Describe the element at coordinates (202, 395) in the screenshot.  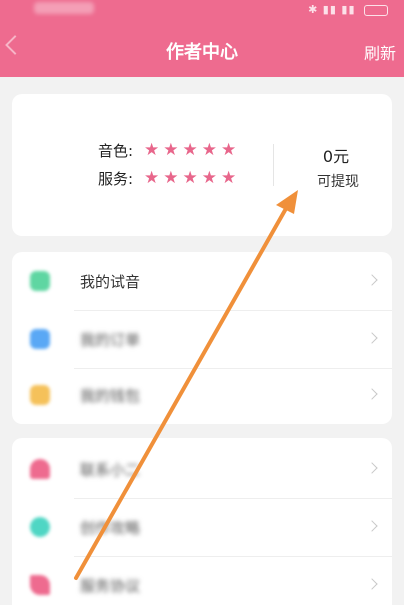
I see `menu-item-wallet: 我的钱包` at that location.